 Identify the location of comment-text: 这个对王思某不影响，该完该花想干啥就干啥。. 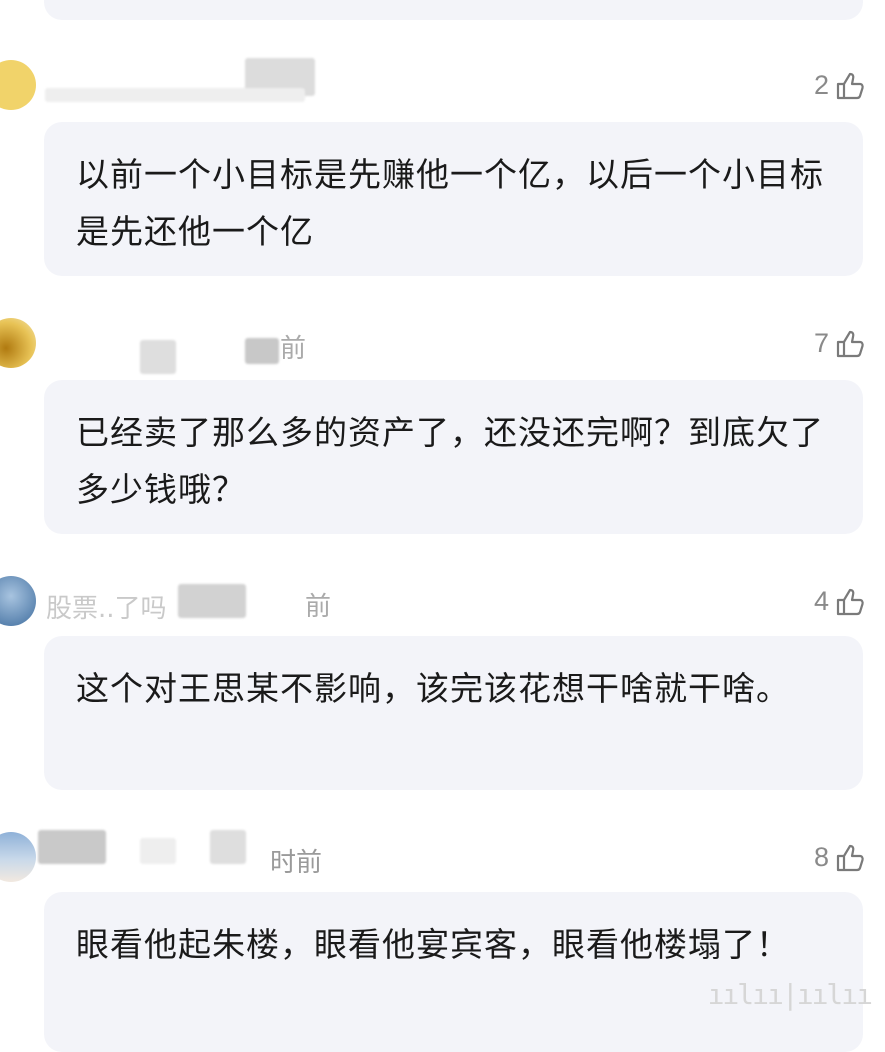
(453, 713).